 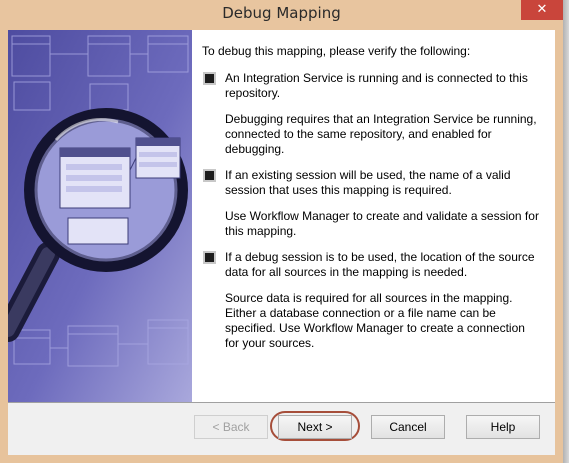 I want to click on dialog-title: Debug Mapping, so click(x=281, y=13).